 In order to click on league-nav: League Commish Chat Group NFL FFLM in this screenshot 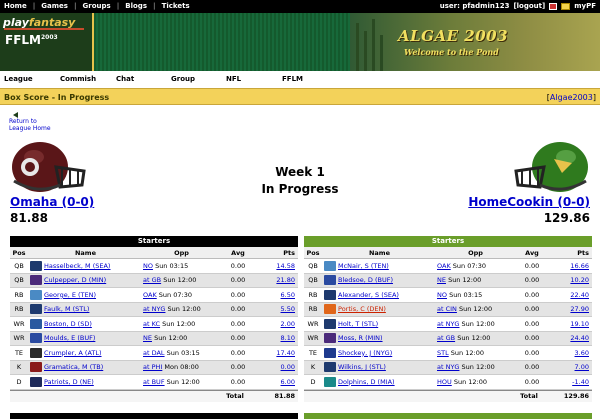, I will do `click(300, 79)`.